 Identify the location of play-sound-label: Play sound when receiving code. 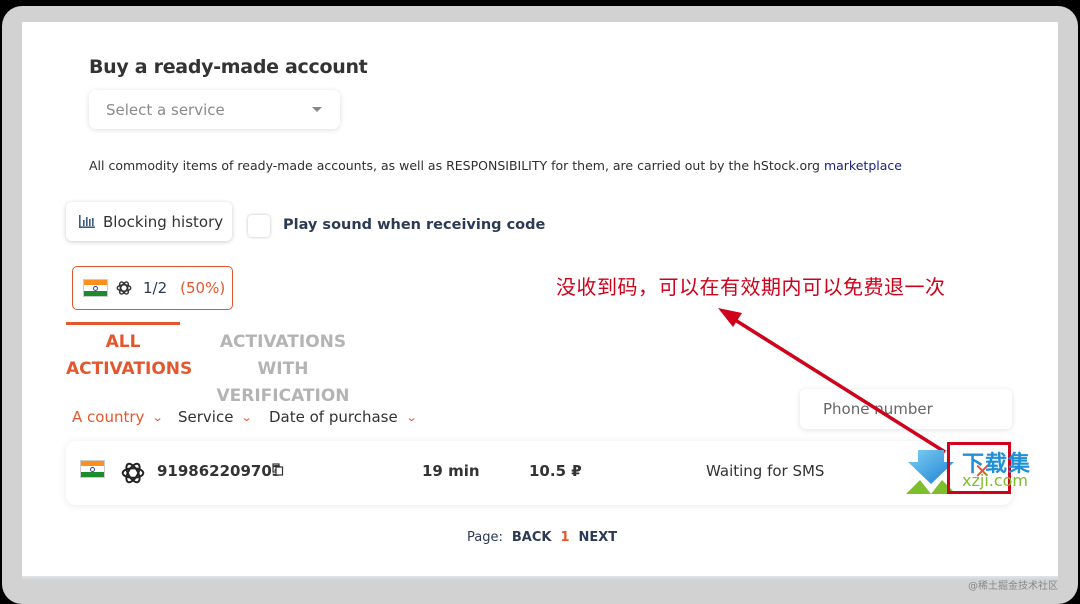
(414, 225).